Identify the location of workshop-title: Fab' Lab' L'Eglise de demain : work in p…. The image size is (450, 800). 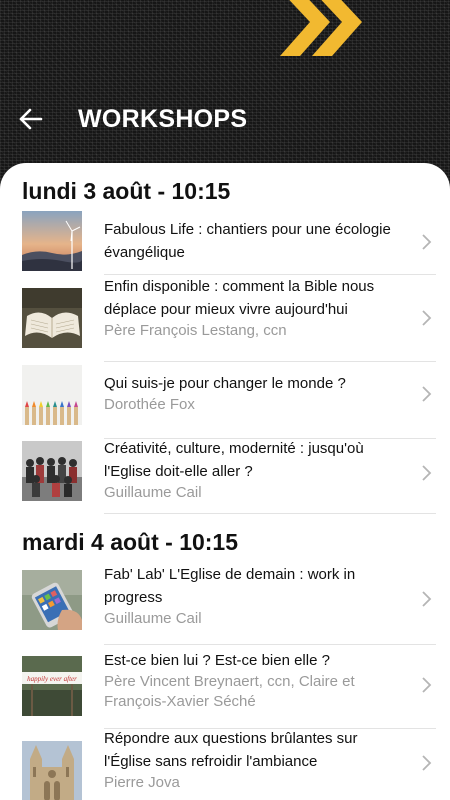
(230, 586).